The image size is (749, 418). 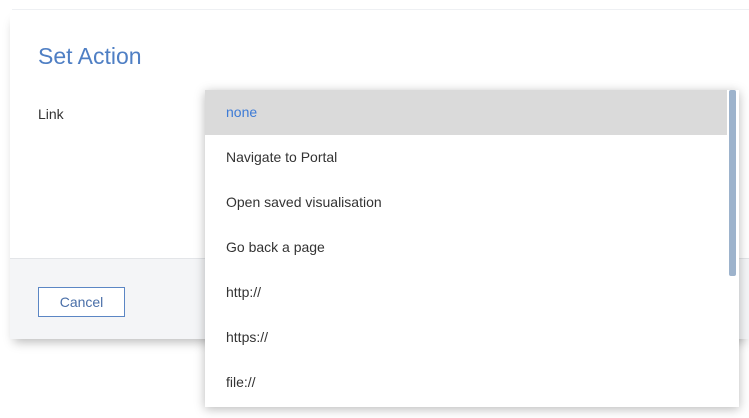 I want to click on dropdown-scrollbar, so click(x=733, y=248).